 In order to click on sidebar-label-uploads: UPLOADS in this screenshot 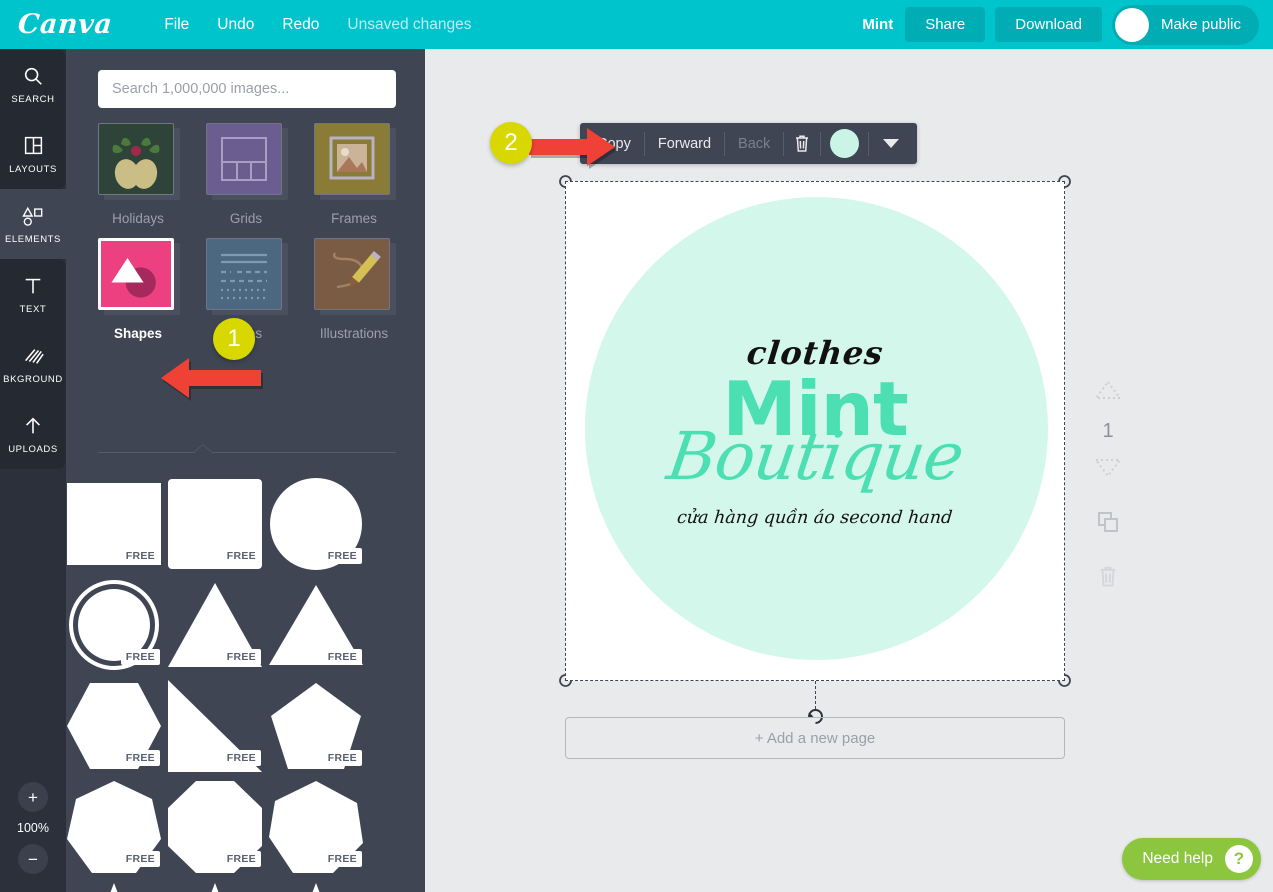, I will do `click(33, 449)`.